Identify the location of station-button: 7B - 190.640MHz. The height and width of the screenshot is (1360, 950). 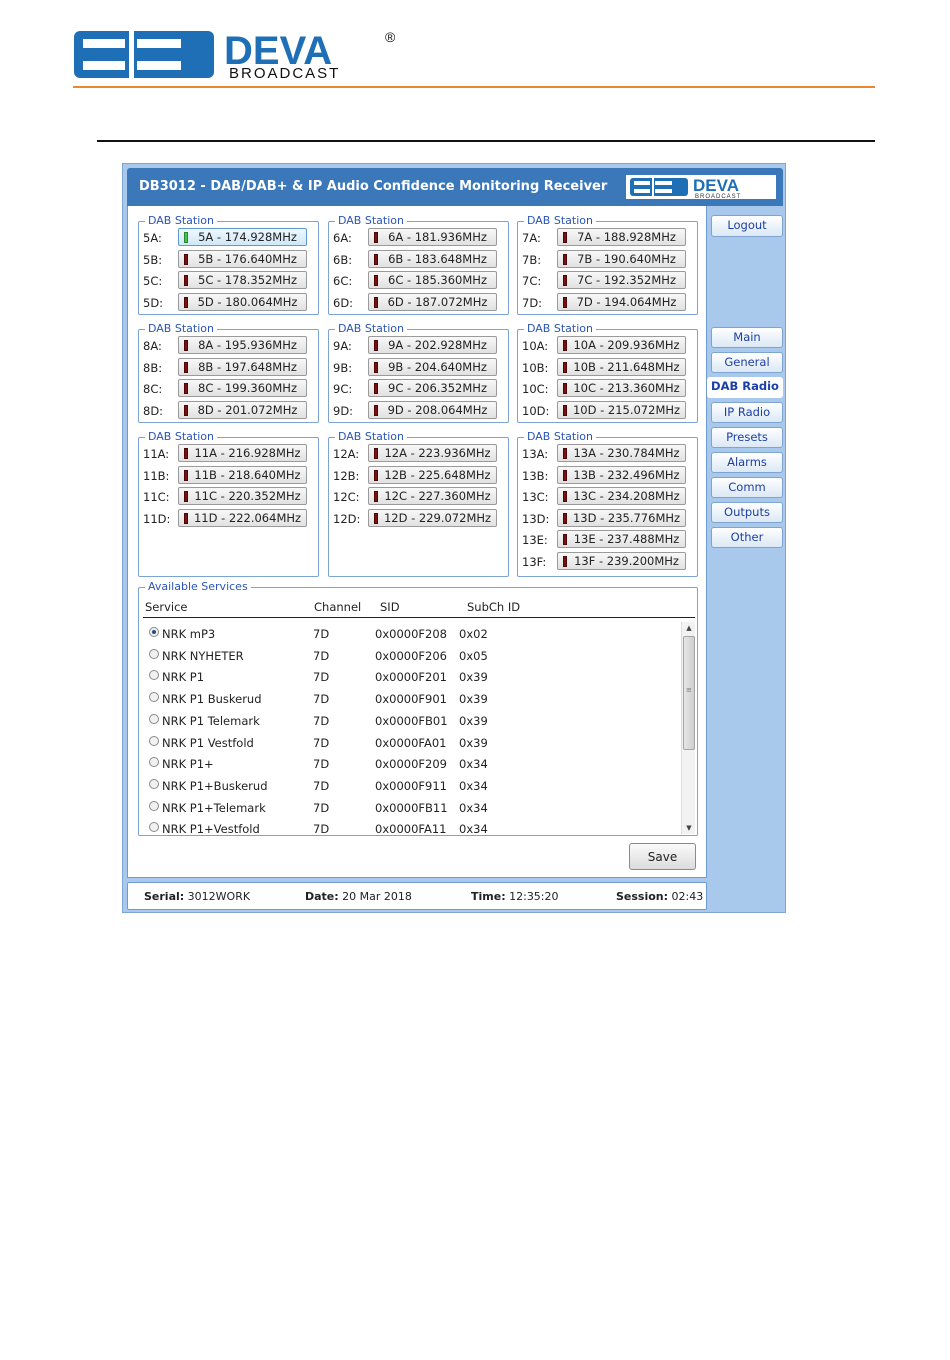
(621, 258).